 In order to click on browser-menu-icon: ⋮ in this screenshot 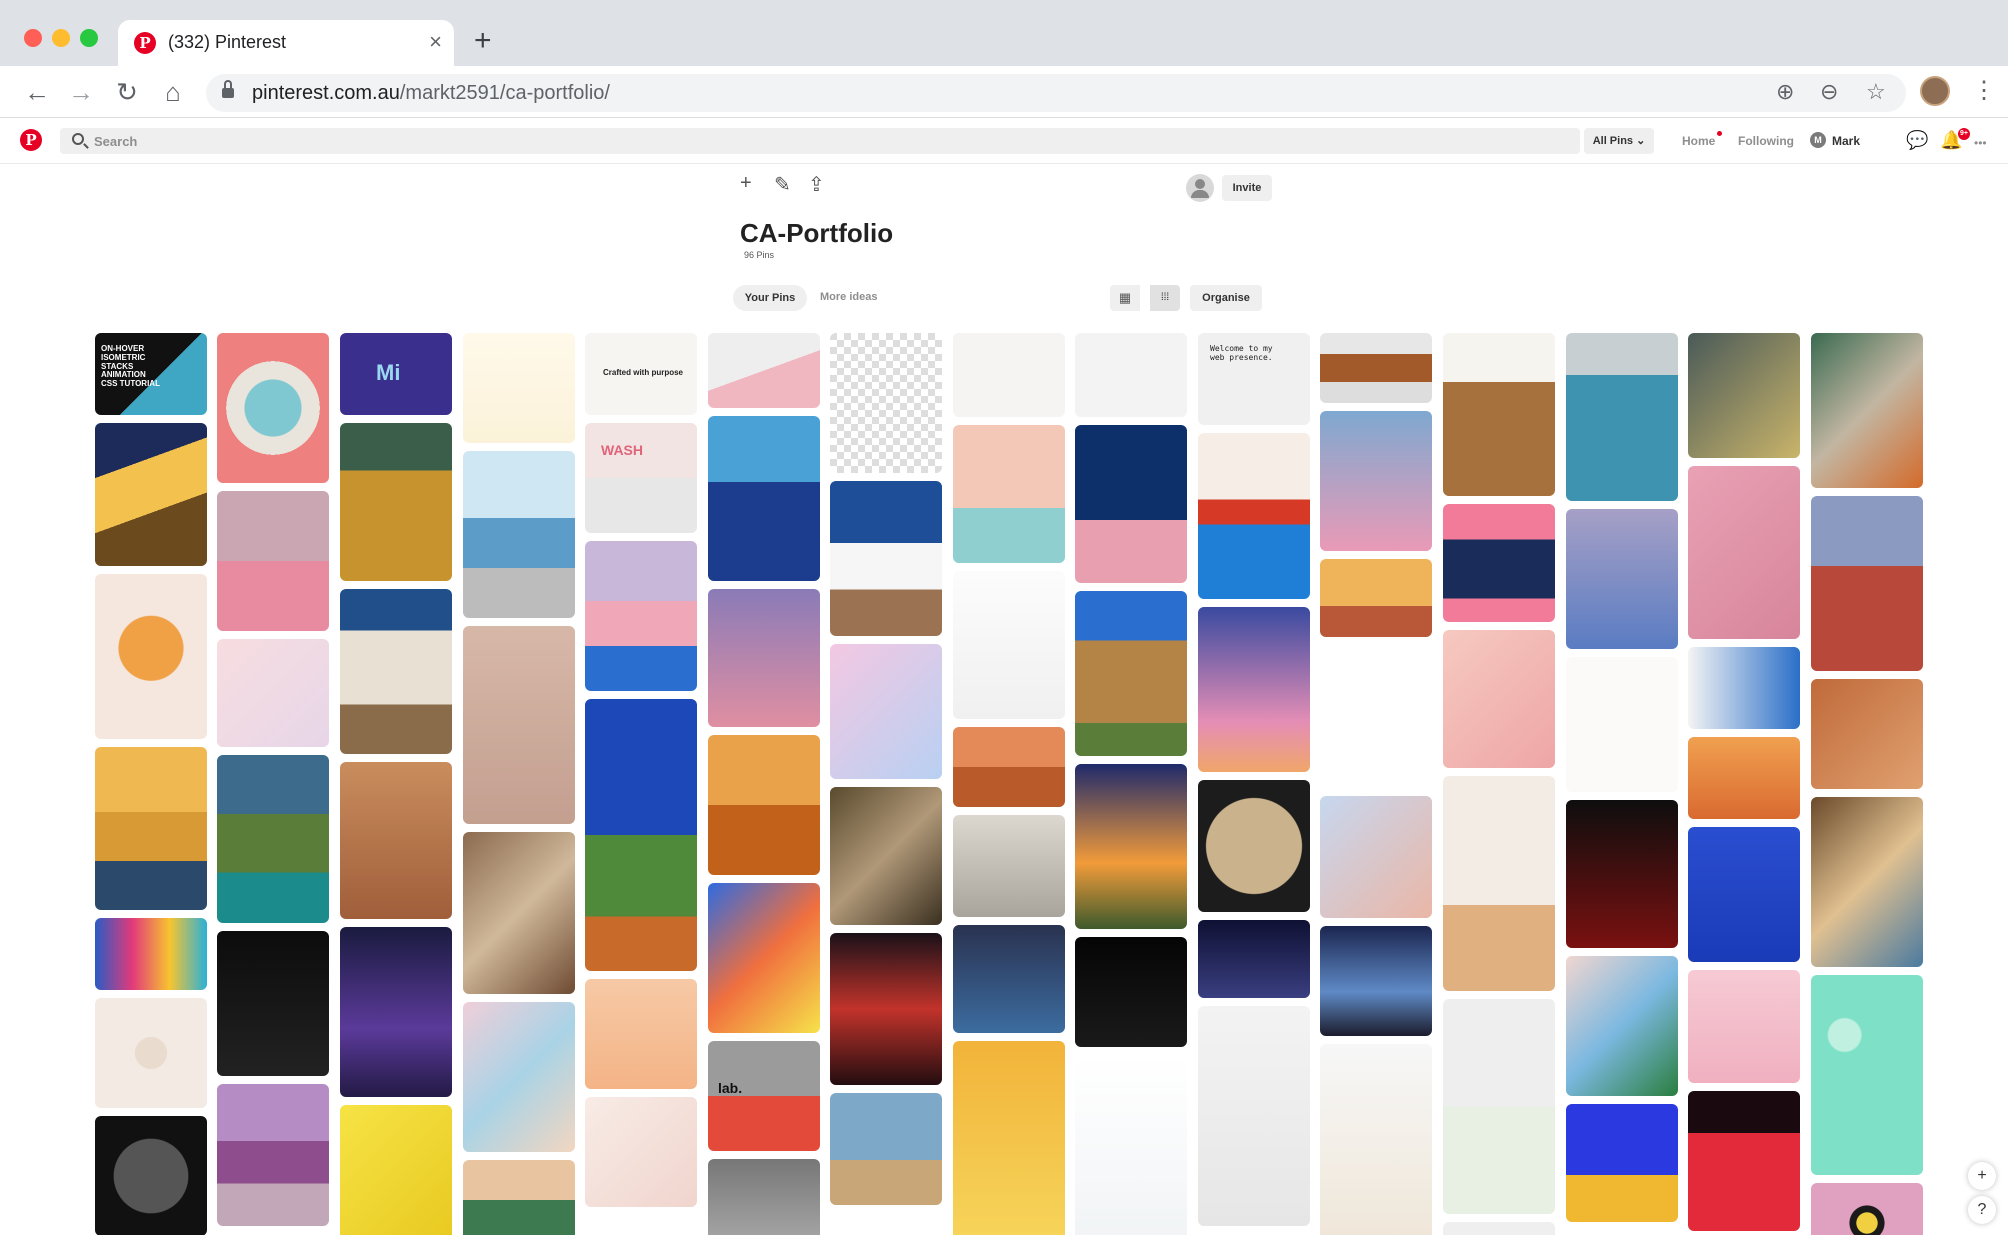, I will do `click(1984, 90)`.